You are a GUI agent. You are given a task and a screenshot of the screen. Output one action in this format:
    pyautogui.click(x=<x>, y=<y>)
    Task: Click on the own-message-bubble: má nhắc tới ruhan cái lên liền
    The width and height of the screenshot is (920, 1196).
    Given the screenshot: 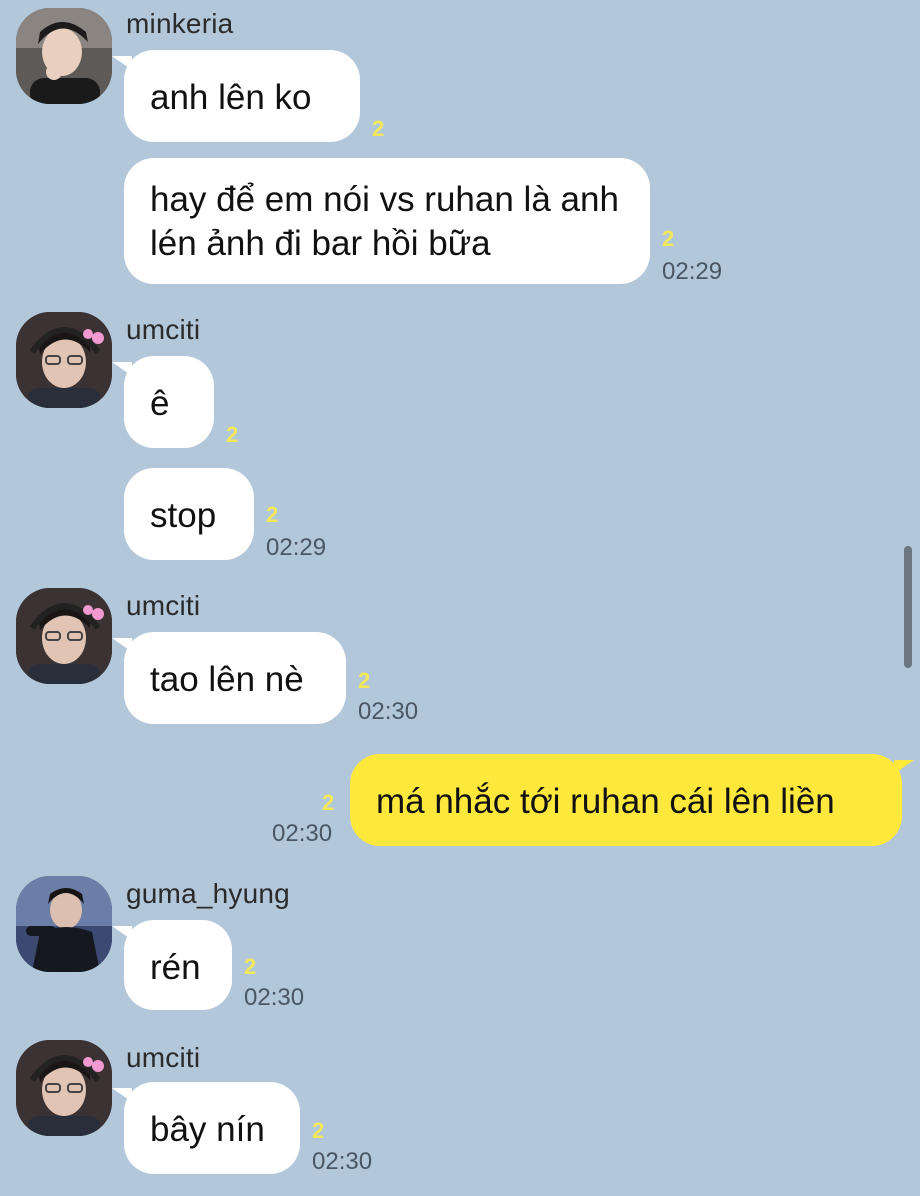 What is the action you would take?
    pyautogui.click(x=632, y=800)
    